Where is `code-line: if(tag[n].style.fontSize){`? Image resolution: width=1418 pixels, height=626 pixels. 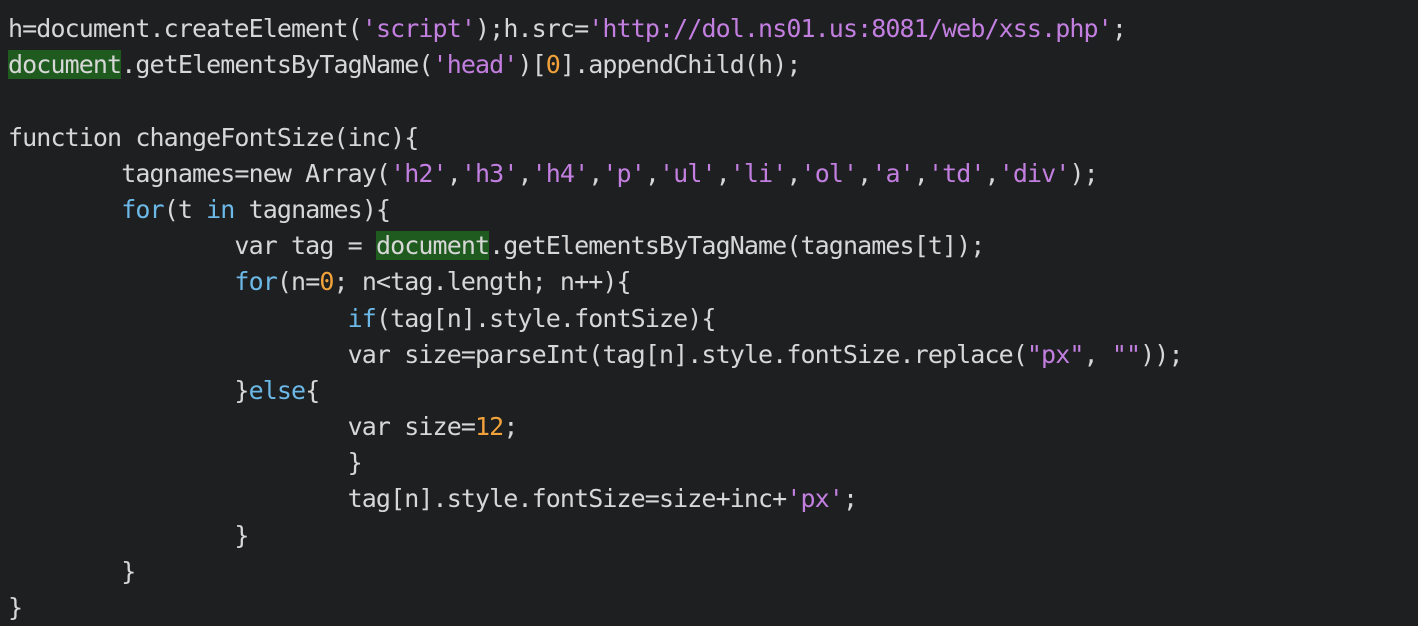
code-line: if(tag[n].style.fontSize){ is located at coordinates (713, 319).